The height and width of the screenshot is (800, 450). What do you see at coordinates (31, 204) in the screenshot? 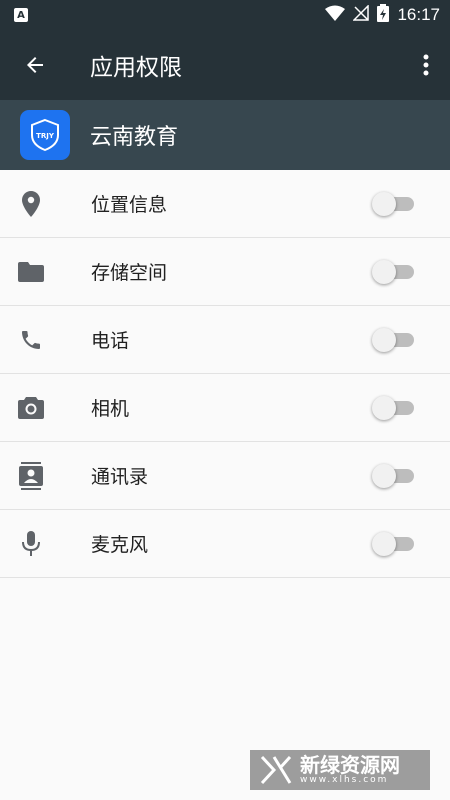
I see `location-icon` at bounding box center [31, 204].